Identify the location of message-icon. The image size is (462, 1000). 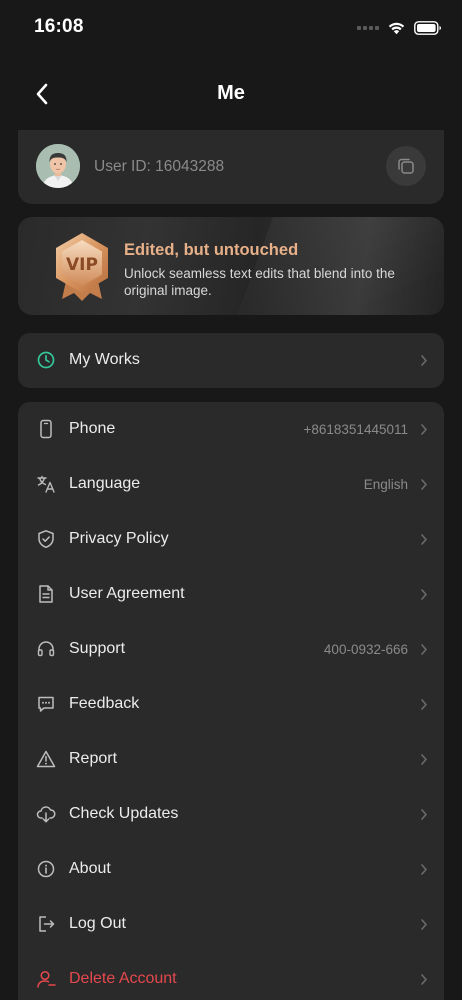
(46, 704).